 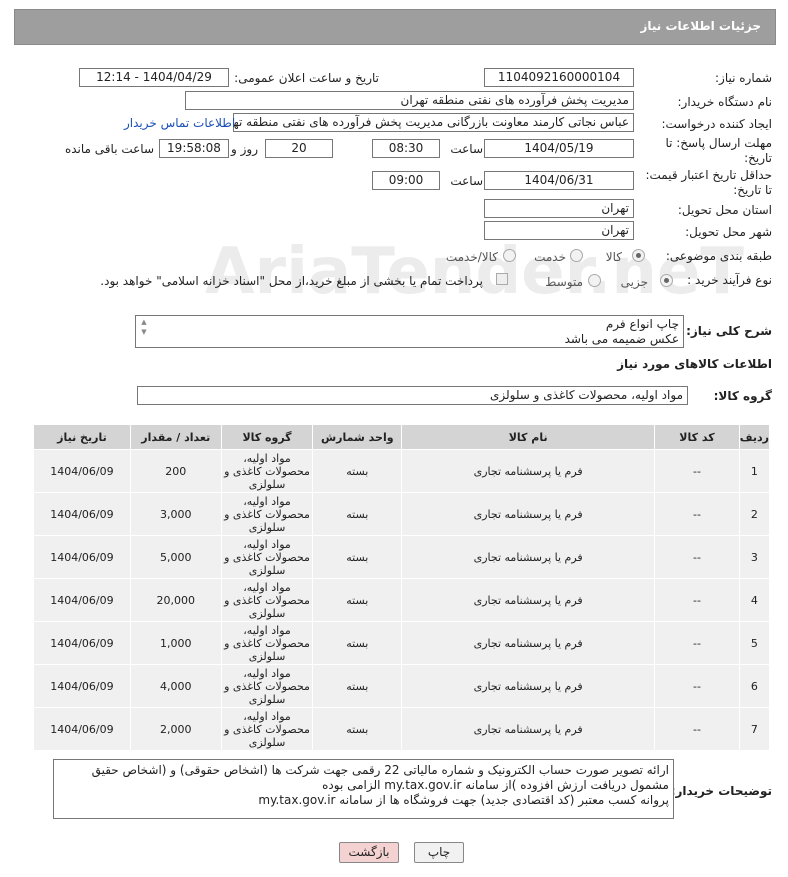 I want to click on buyer-contact-link: اطلاعات تماس خریدار, so click(x=179, y=123).